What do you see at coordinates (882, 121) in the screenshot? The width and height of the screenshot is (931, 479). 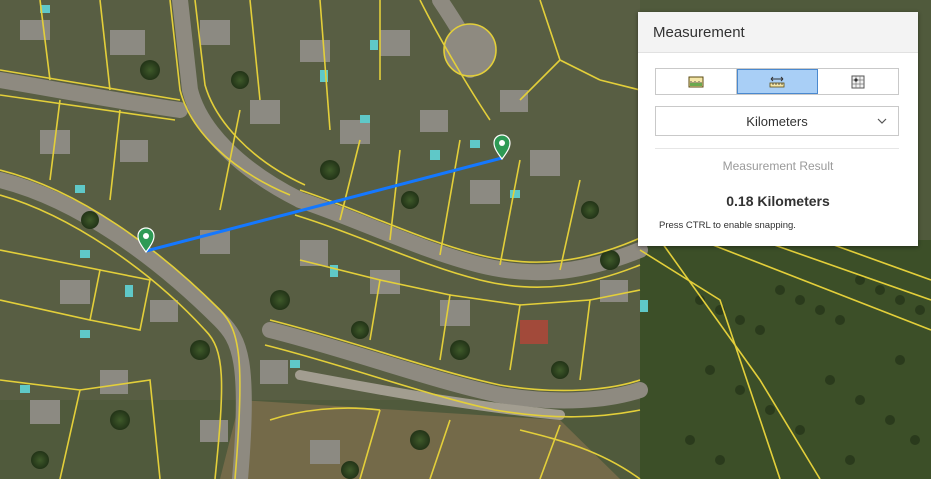 I see `chevron-down-icon` at bounding box center [882, 121].